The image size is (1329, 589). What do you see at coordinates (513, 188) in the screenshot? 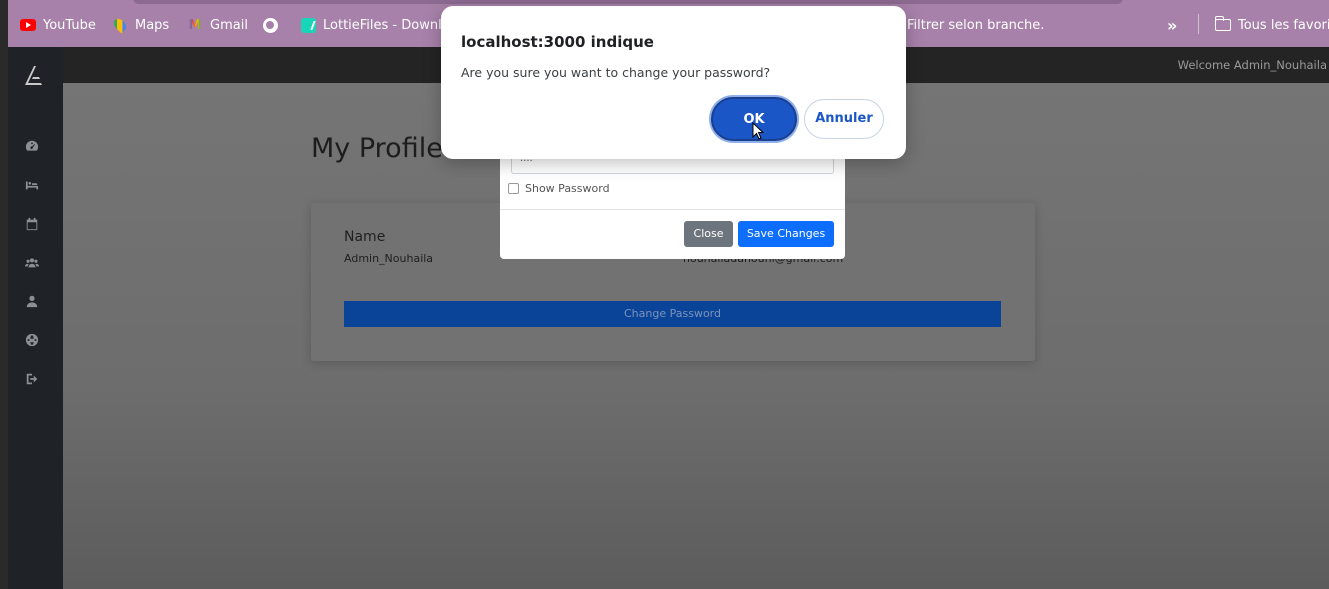
I see `show-password-checkbox` at bounding box center [513, 188].